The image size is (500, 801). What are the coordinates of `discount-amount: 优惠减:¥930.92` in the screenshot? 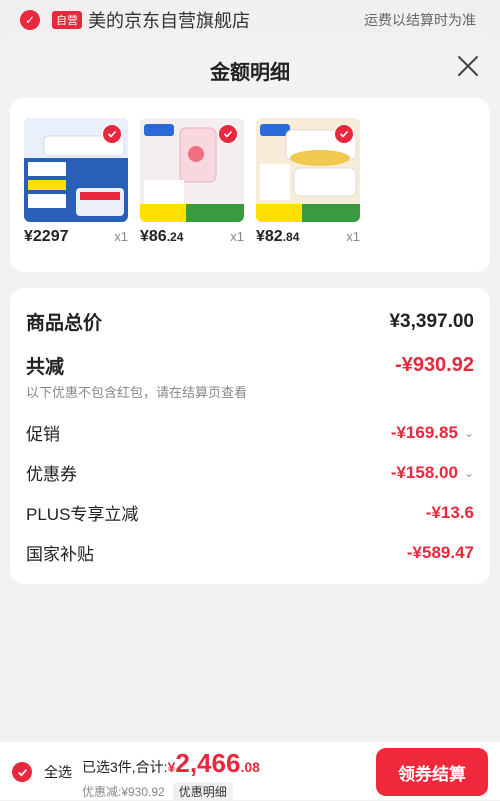 It's located at (123, 792).